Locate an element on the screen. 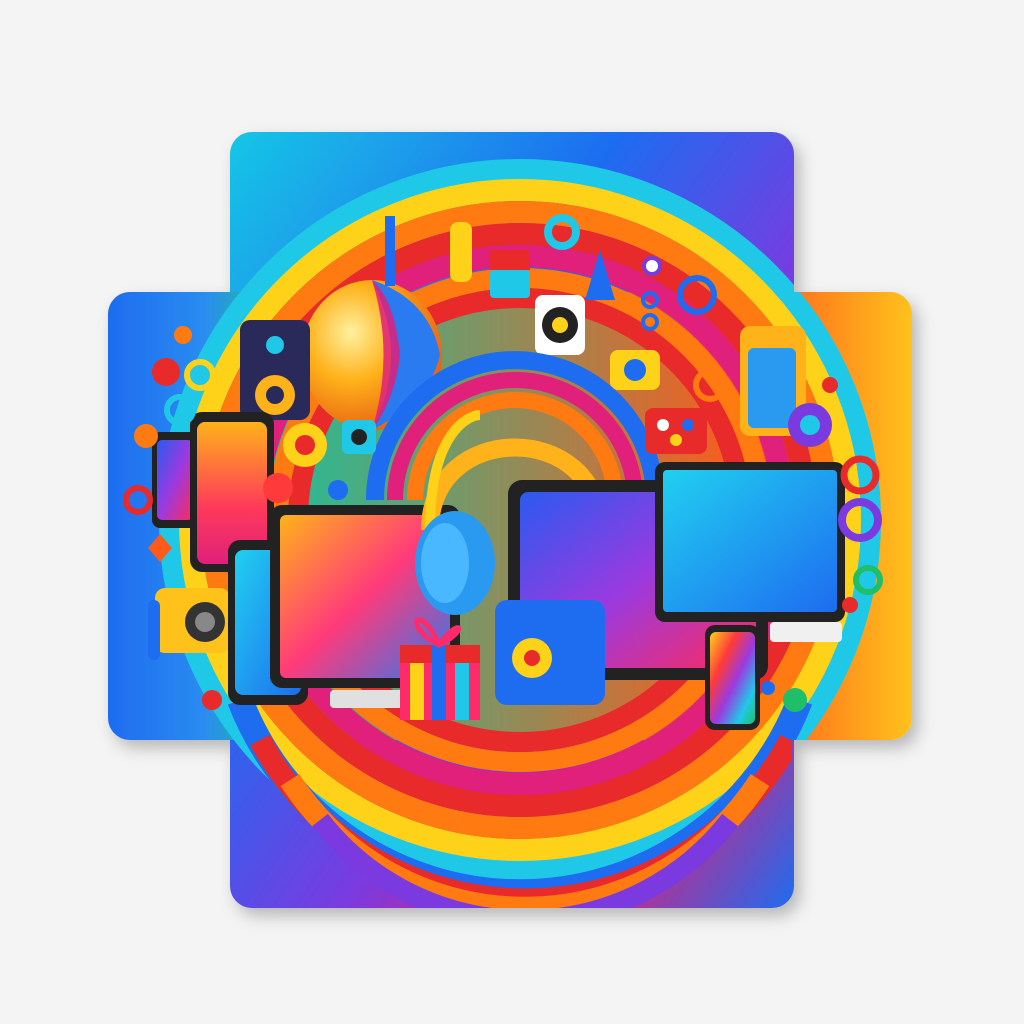 Image resolution: width=1024 pixels, height=1024 pixels. round-speaker is located at coordinates (560, 325).